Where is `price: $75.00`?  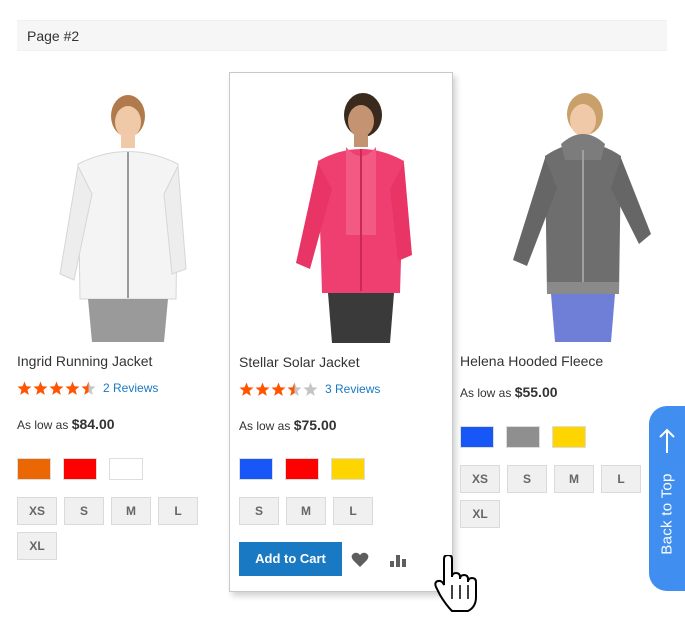
price: $75.00 is located at coordinates (315, 425).